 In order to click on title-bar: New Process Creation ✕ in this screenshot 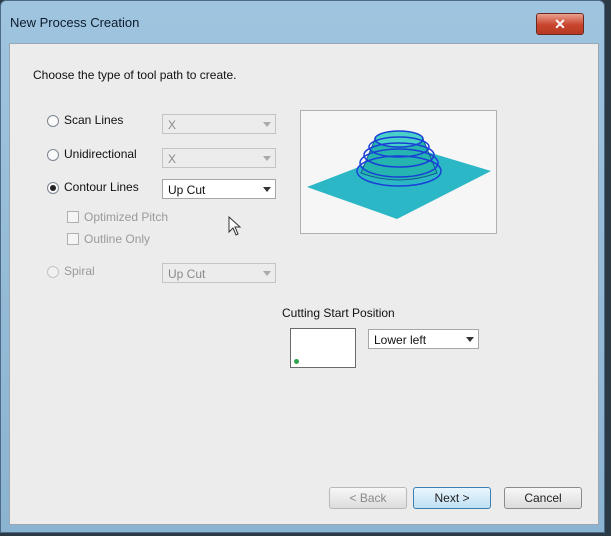, I will do `click(302, 21)`.